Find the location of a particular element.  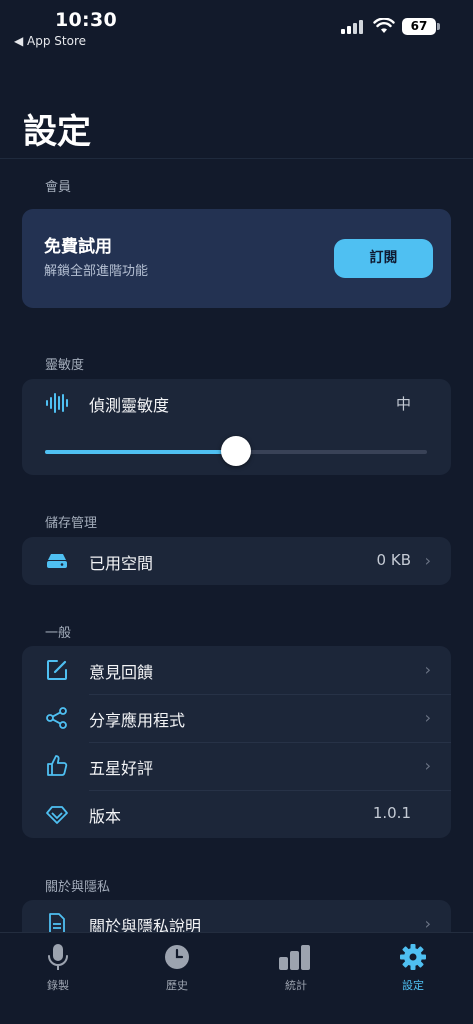

slider-thumb is located at coordinates (236, 451).